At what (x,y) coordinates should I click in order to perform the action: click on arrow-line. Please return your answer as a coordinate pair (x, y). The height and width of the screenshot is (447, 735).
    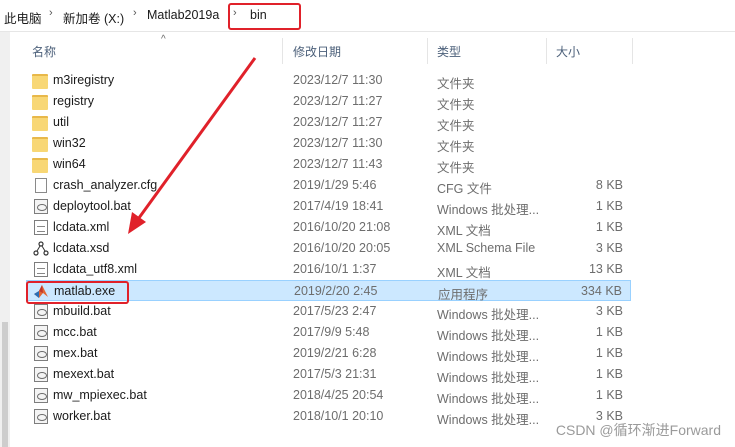
    Looking at the image, I should click on (195, 140).